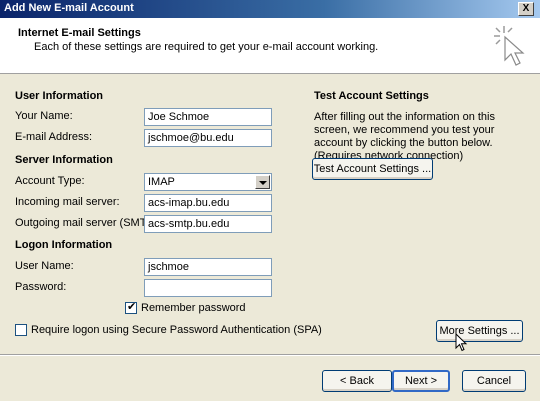 Image resolution: width=540 pixels, height=401 pixels. Describe the element at coordinates (44, 116) in the screenshot. I see `your-name-label: Your Name:` at that location.